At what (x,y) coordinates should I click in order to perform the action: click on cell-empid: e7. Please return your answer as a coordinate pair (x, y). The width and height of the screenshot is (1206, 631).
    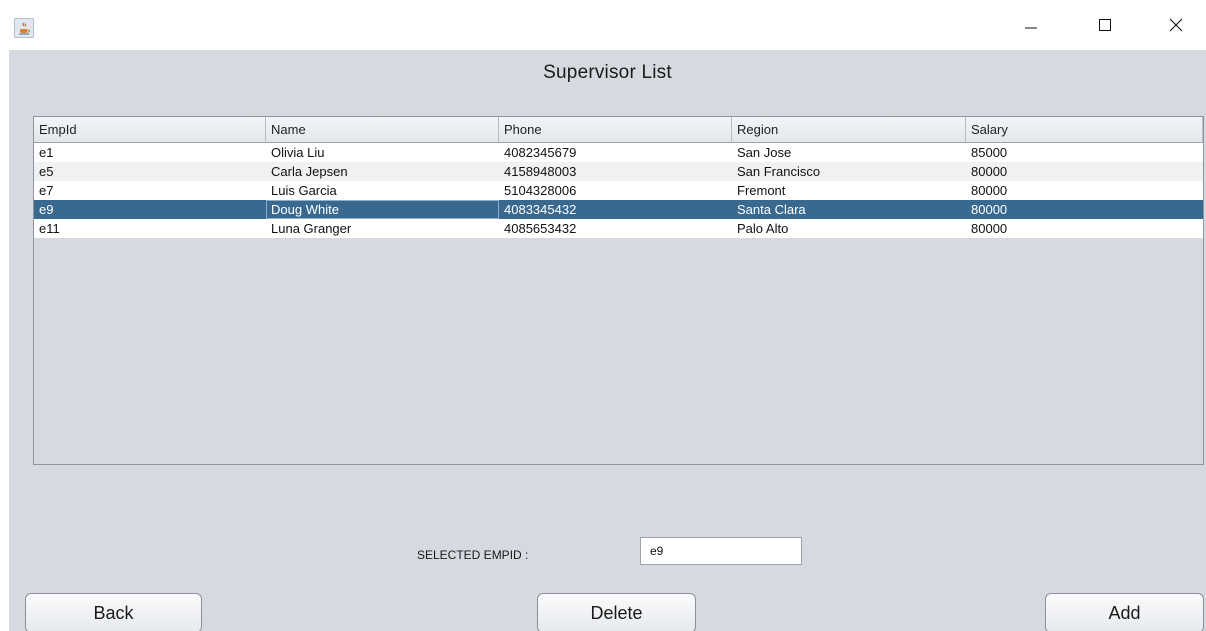
    Looking at the image, I should click on (46, 190).